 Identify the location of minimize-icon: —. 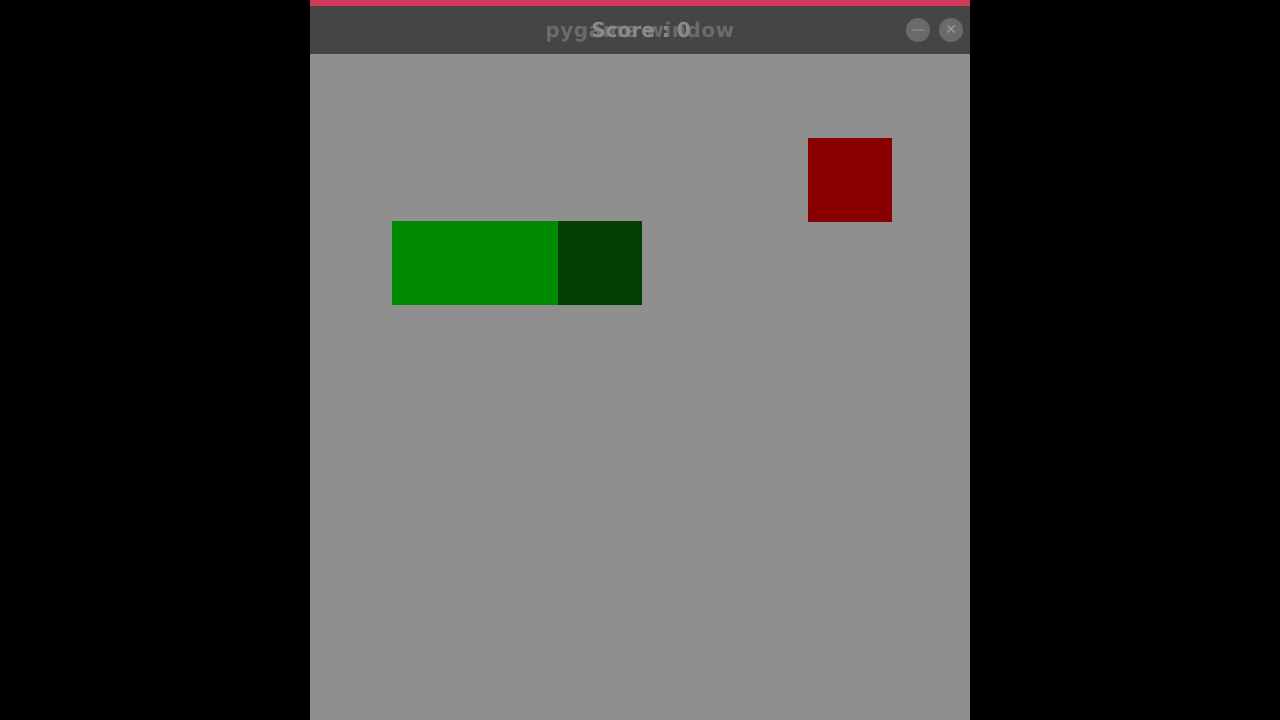
(918, 30).